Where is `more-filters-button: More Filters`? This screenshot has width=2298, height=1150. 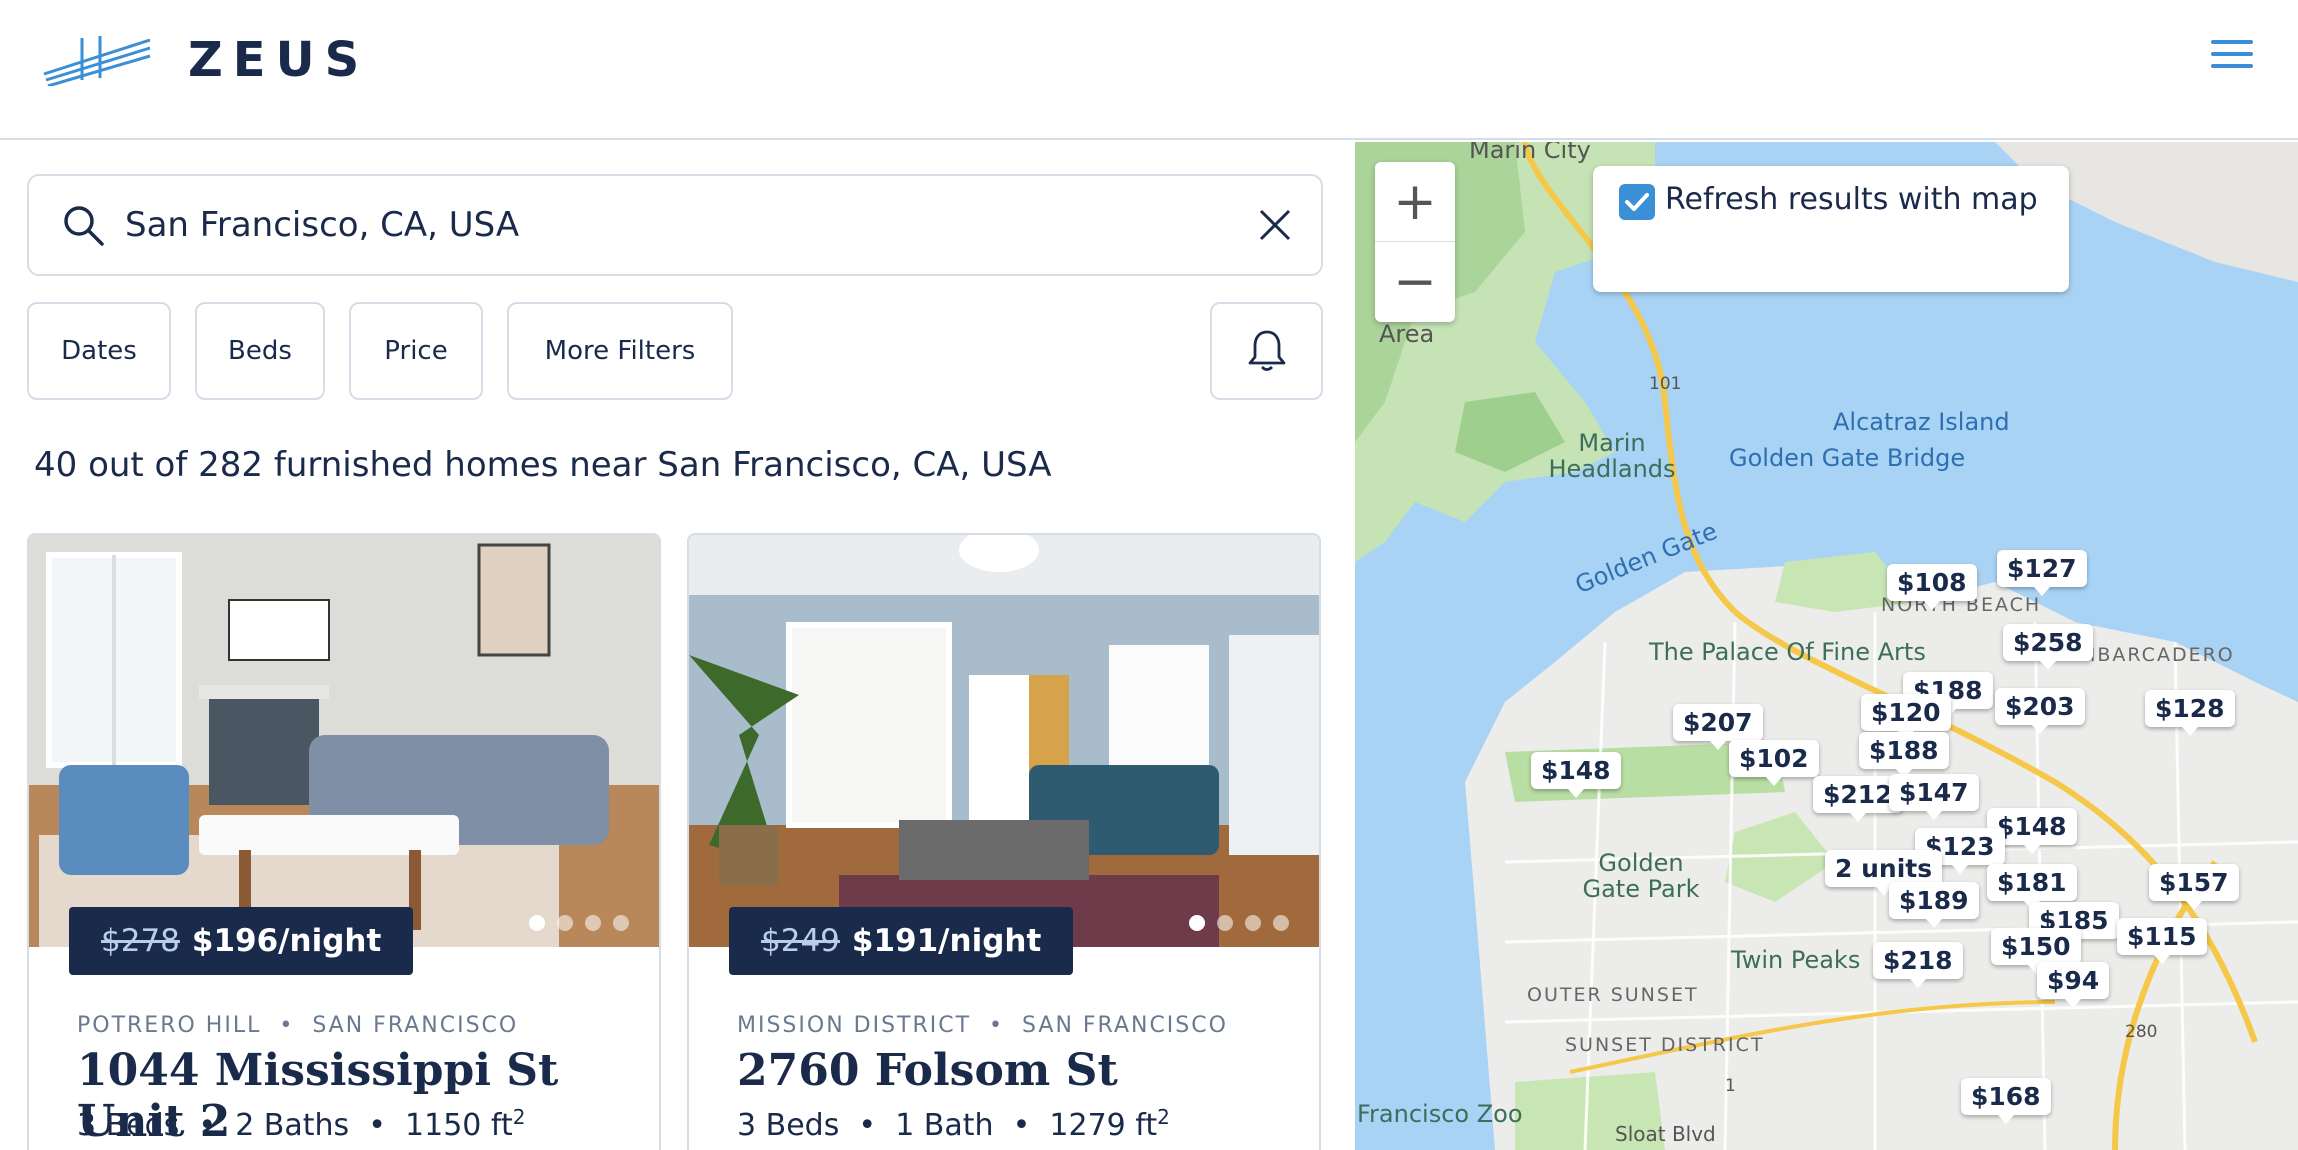 more-filters-button: More Filters is located at coordinates (620, 351).